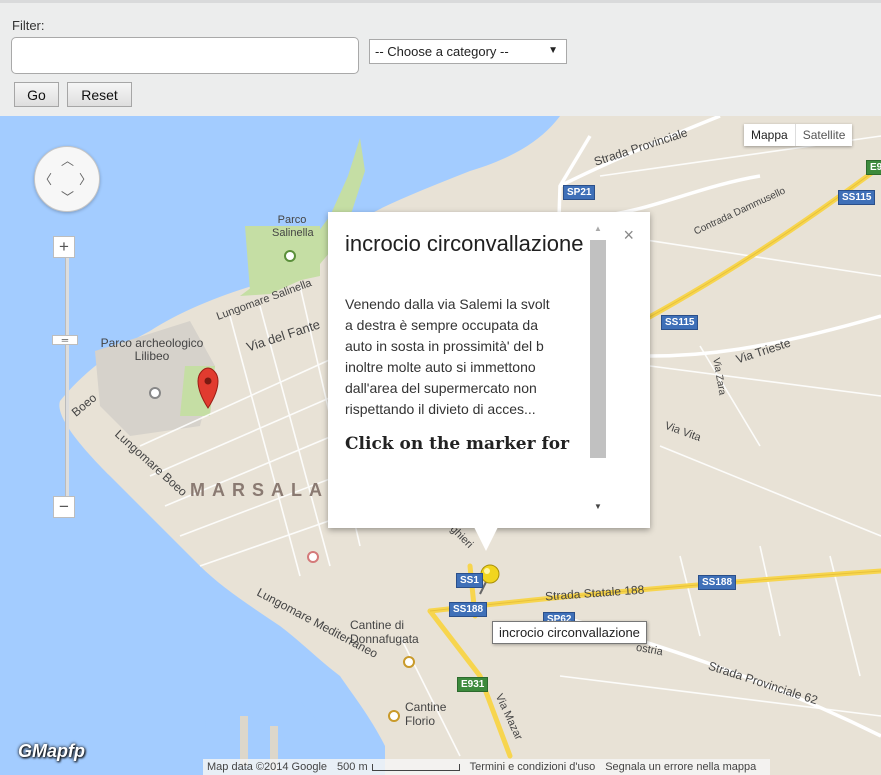 The width and height of the screenshot is (881, 775). What do you see at coordinates (65, 340) in the screenshot?
I see `zoom-slider-handle: ═` at bounding box center [65, 340].